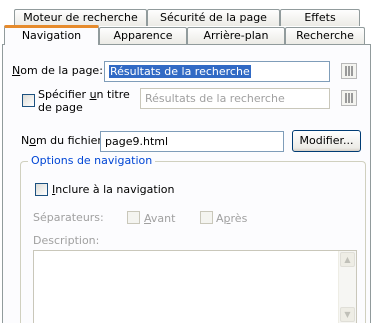 The image size is (373, 323). I want to click on description-label: Description:, so click(66, 240).